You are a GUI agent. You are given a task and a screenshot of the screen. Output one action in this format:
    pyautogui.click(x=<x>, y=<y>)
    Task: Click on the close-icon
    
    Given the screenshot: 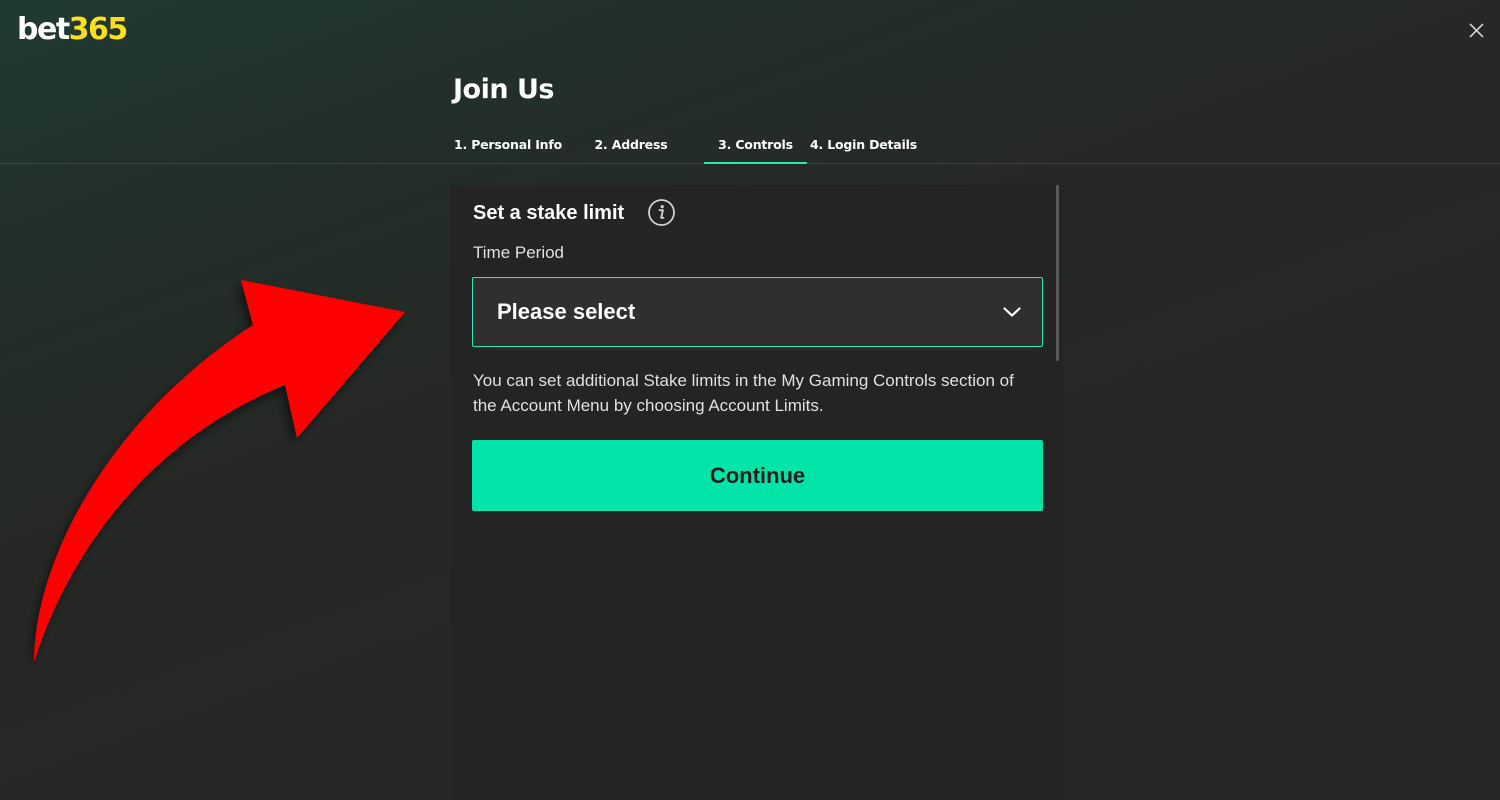 What is the action you would take?
    pyautogui.click(x=1476, y=30)
    